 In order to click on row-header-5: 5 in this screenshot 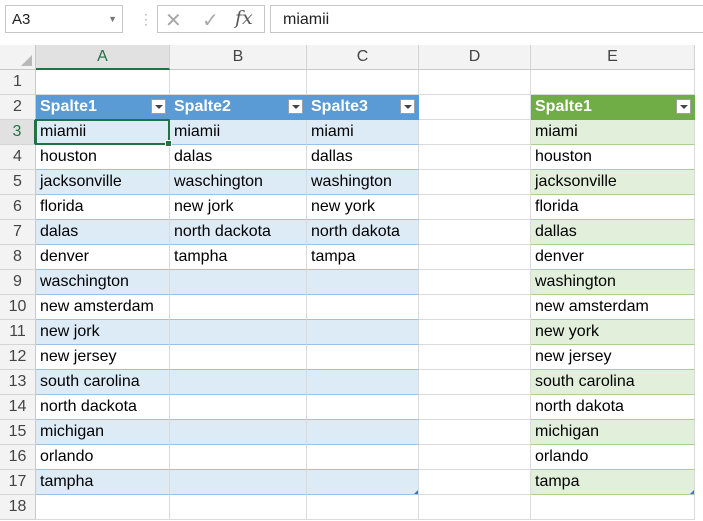, I will do `click(18, 182)`.